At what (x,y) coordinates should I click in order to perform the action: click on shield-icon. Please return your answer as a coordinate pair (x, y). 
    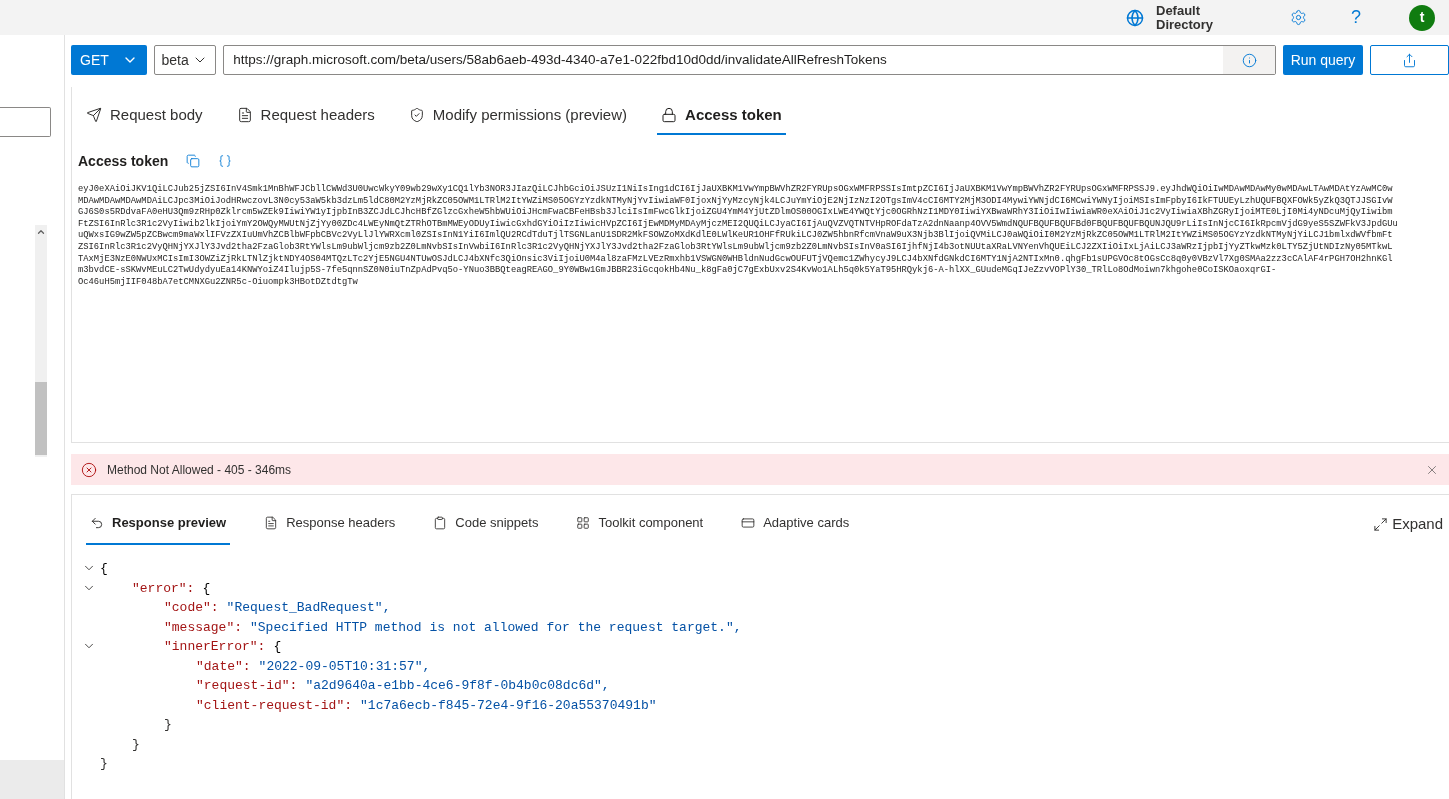
    Looking at the image, I should click on (416, 115).